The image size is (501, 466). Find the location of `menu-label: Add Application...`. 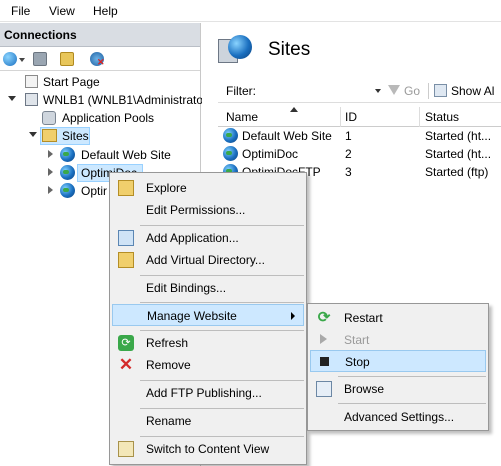

menu-label: Add Application... is located at coordinates (192, 238).